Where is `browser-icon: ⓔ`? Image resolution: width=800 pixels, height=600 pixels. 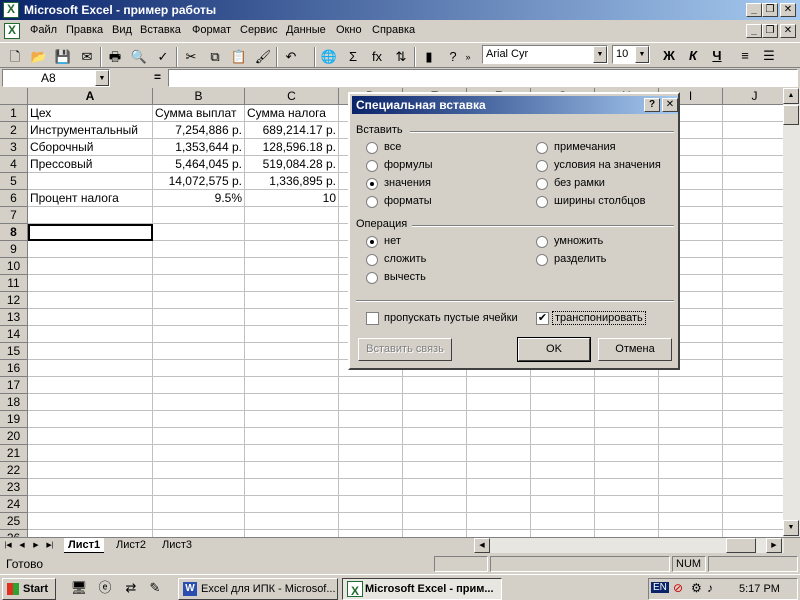
browser-icon: ⓔ is located at coordinates (105, 588).